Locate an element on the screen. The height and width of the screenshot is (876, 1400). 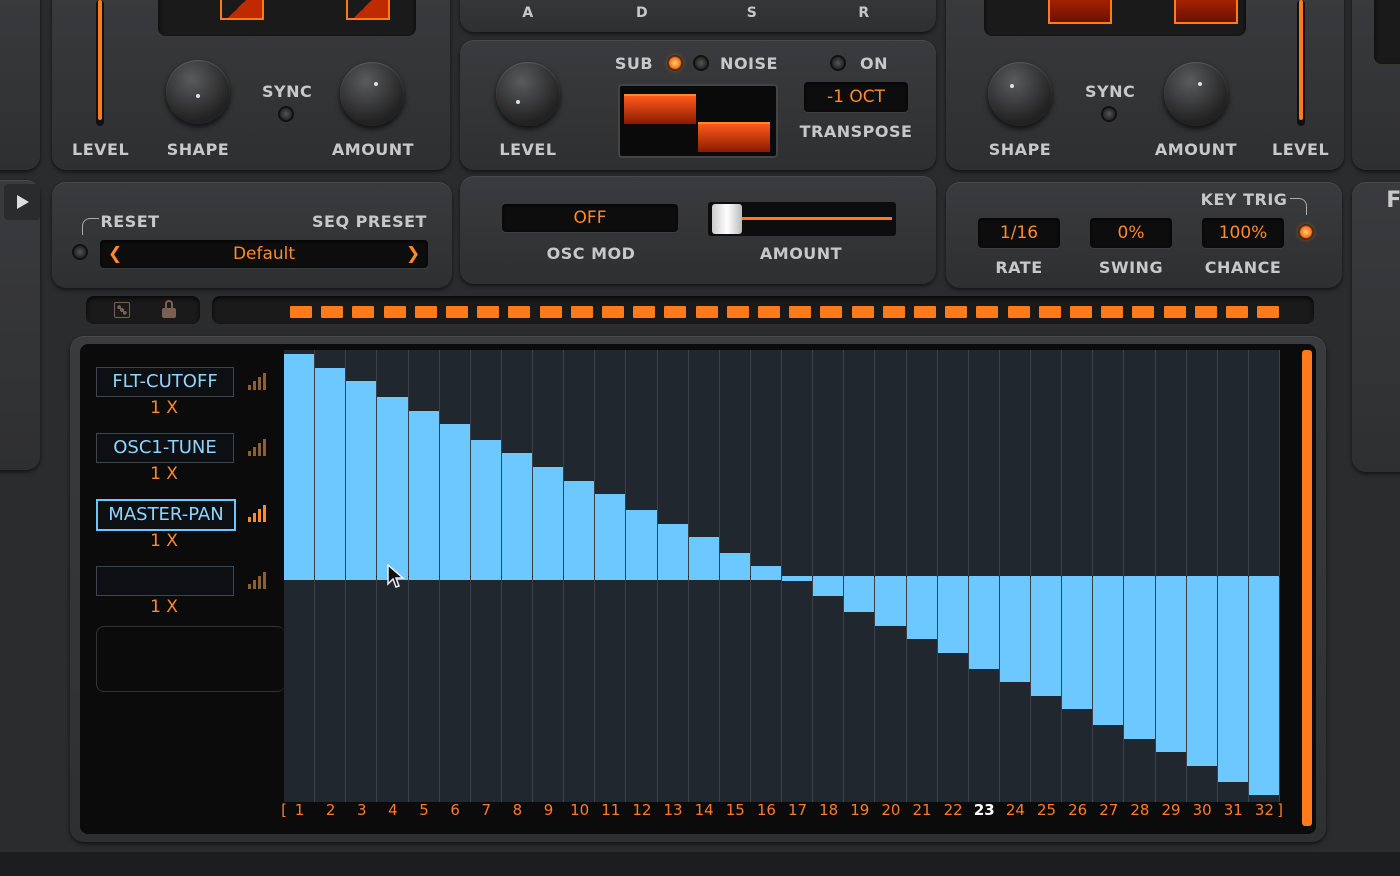
mod-slot-3-mult: 1 X is located at coordinates (164, 541).